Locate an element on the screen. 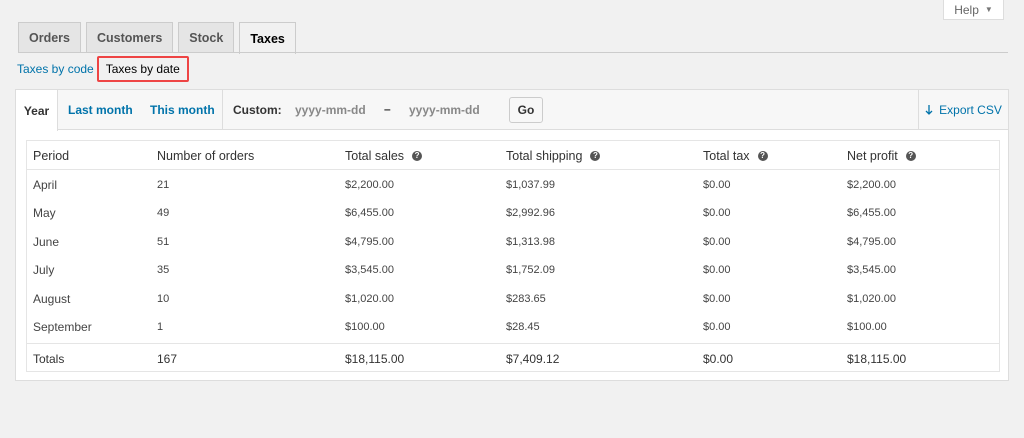 The image size is (1024, 438). taxes-subnav: Taxes by code Taxes by date is located at coordinates (103, 69).